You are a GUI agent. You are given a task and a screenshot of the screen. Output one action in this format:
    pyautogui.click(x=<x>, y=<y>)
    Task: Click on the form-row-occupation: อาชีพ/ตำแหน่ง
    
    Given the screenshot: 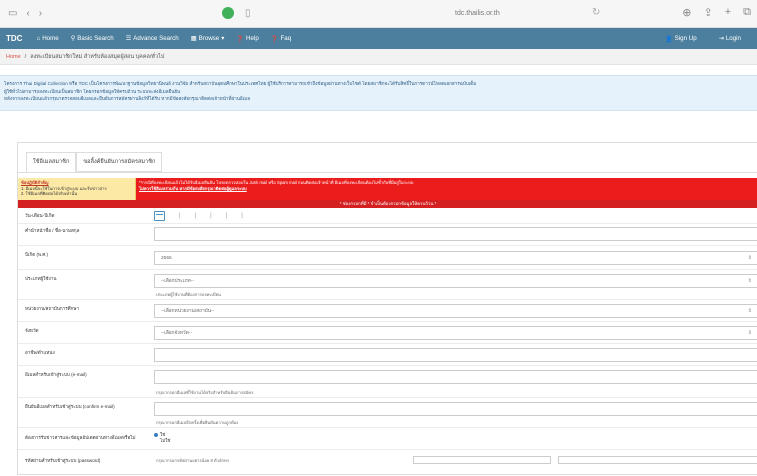 What is the action you would take?
    pyautogui.click(x=387, y=355)
    